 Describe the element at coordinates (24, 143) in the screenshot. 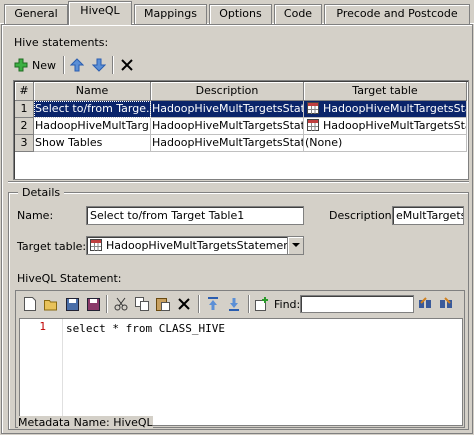

I see `row-number: 3` at that location.